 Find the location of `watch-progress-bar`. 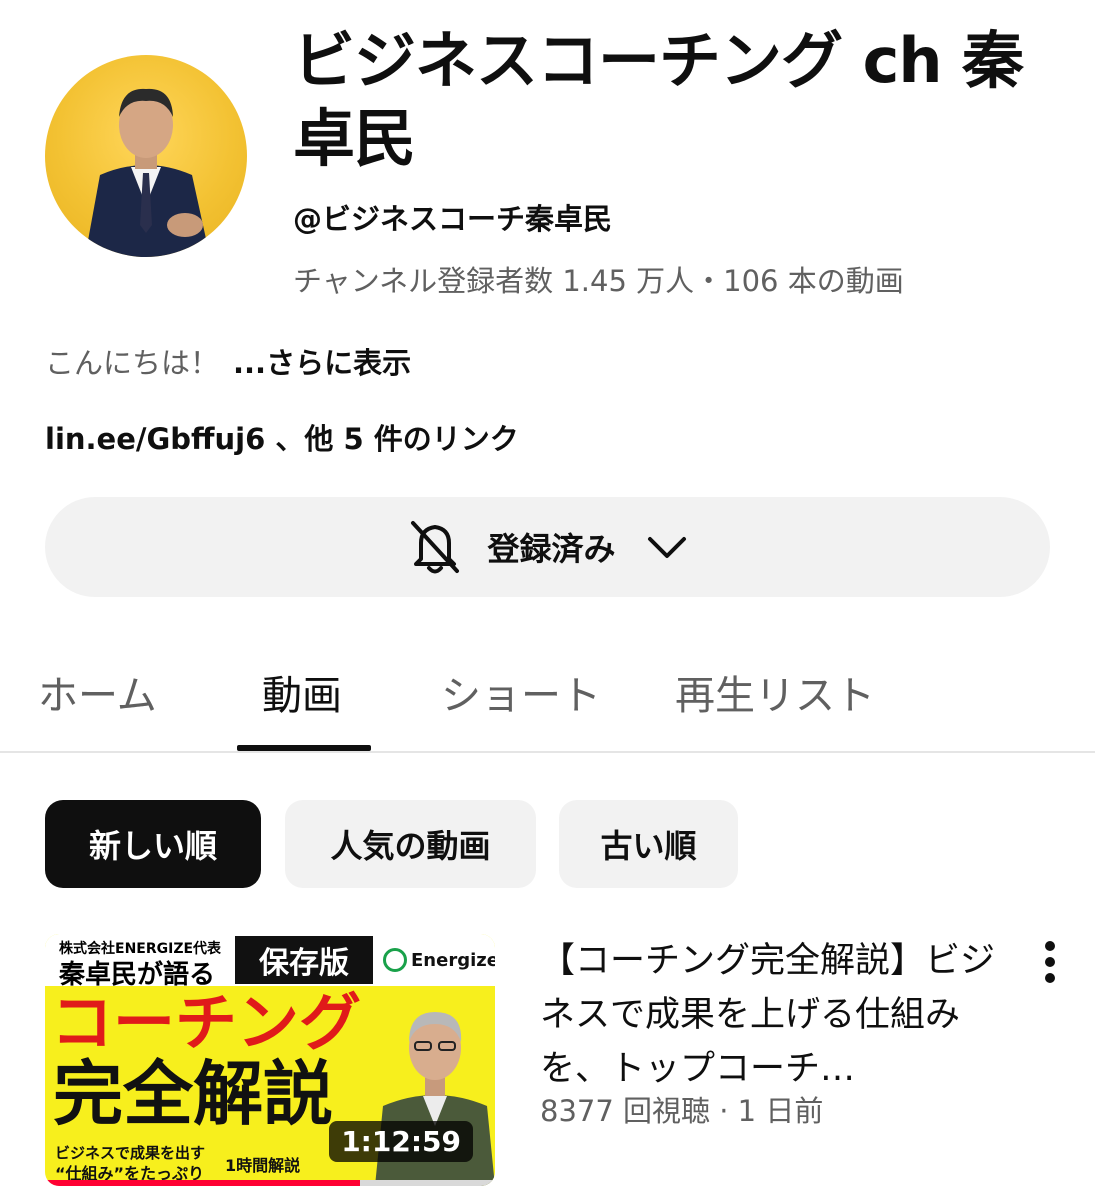

watch-progress-bar is located at coordinates (270, 1183).